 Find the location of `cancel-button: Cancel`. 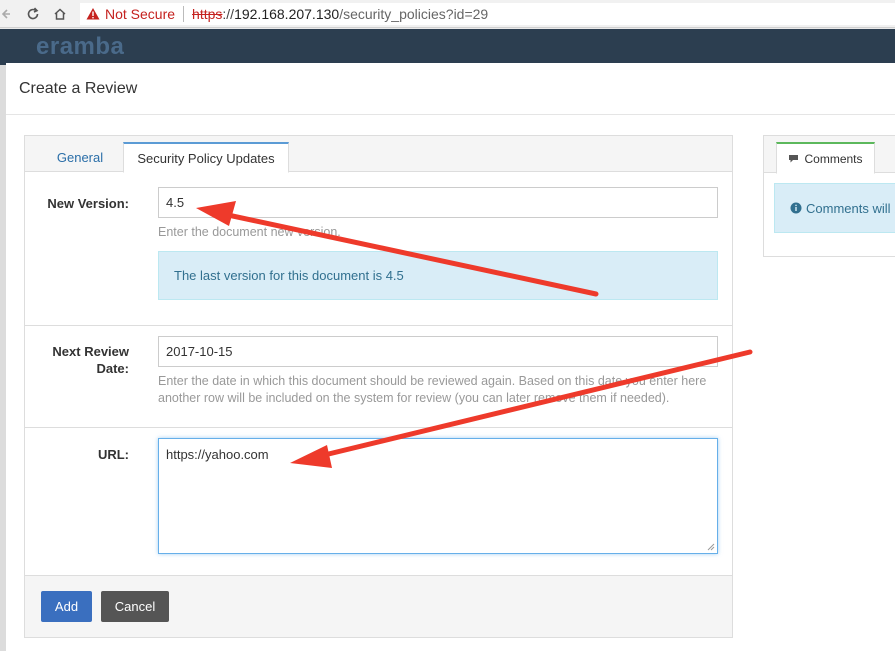

cancel-button: Cancel is located at coordinates (135, 606).